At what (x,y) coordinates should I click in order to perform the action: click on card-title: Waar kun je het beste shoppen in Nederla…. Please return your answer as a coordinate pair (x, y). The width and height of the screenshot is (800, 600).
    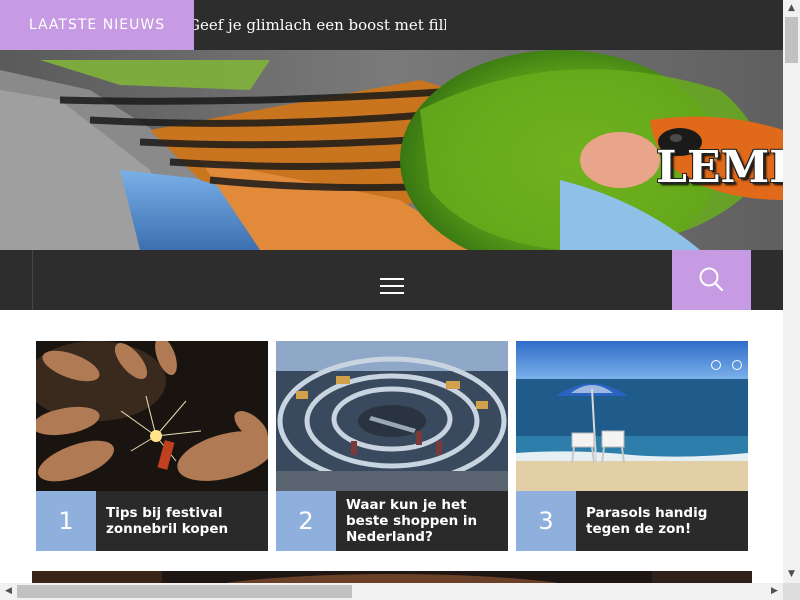
    Looking at the image, I should click on (425, 521).